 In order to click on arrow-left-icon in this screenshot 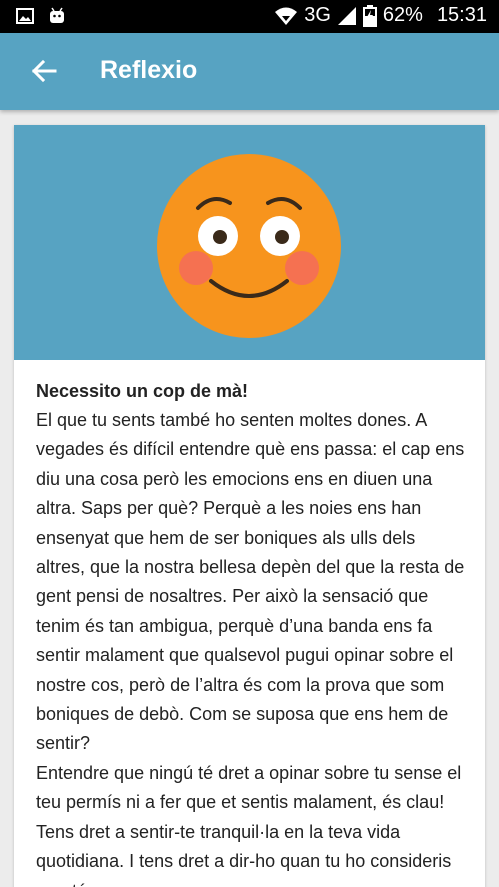, I will do `click(44, 71)`.